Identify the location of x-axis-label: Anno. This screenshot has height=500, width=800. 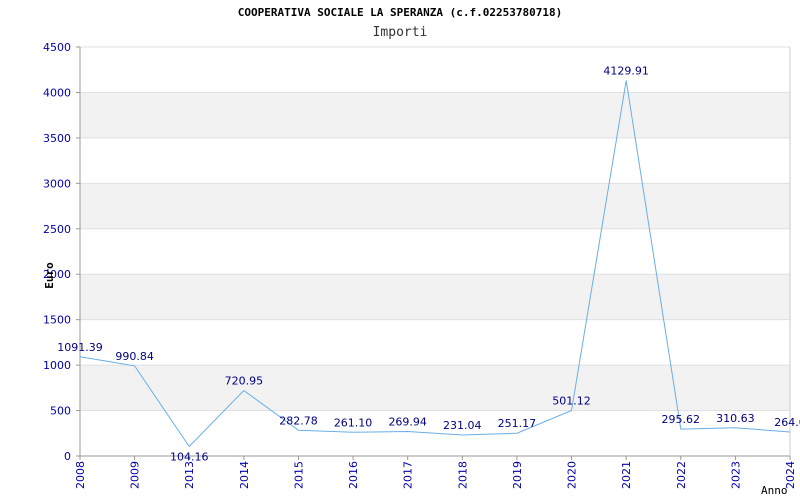
(774, 490).